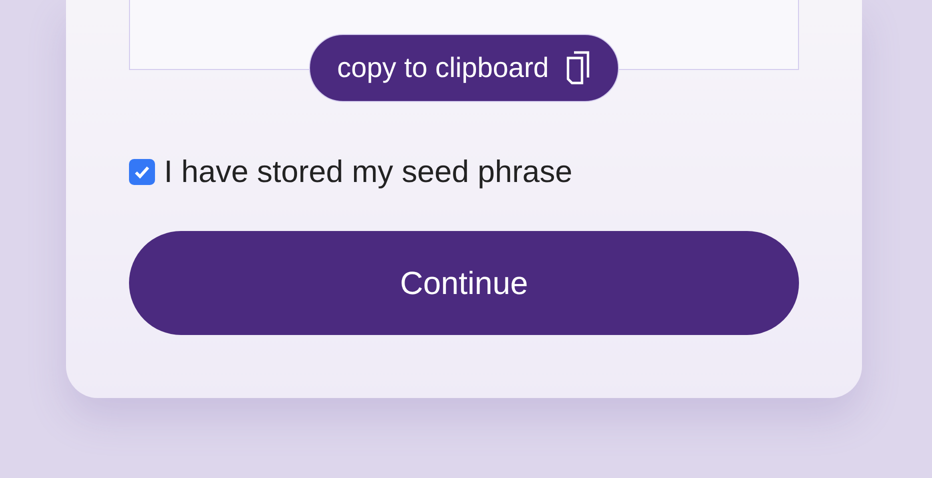  I want to click on copy-to-clipboard-button: copy to clipboard, so click(464, 68).